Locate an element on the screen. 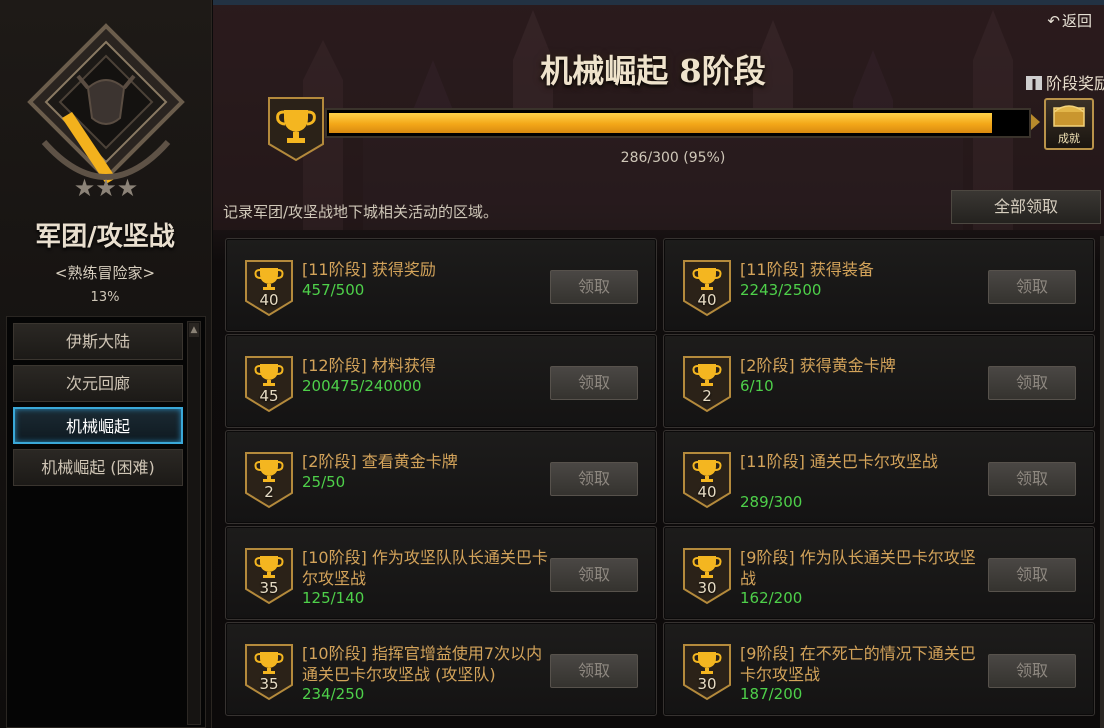 The image size is (1104, 728). achievement-badge-label: 成就 is located at coordinates (1069, 138).